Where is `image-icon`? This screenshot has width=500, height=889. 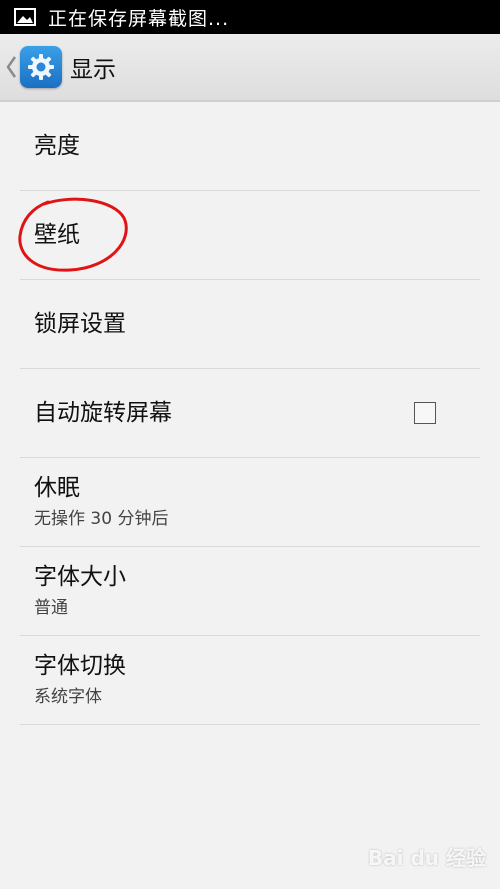
image-icon is located at coordinates (25, 17).